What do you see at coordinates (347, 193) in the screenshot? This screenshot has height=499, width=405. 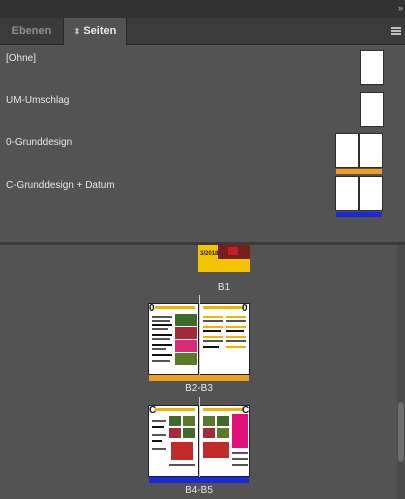 I see `master-thumb-c-grunddesign-left` at bounding box center [347, 193].